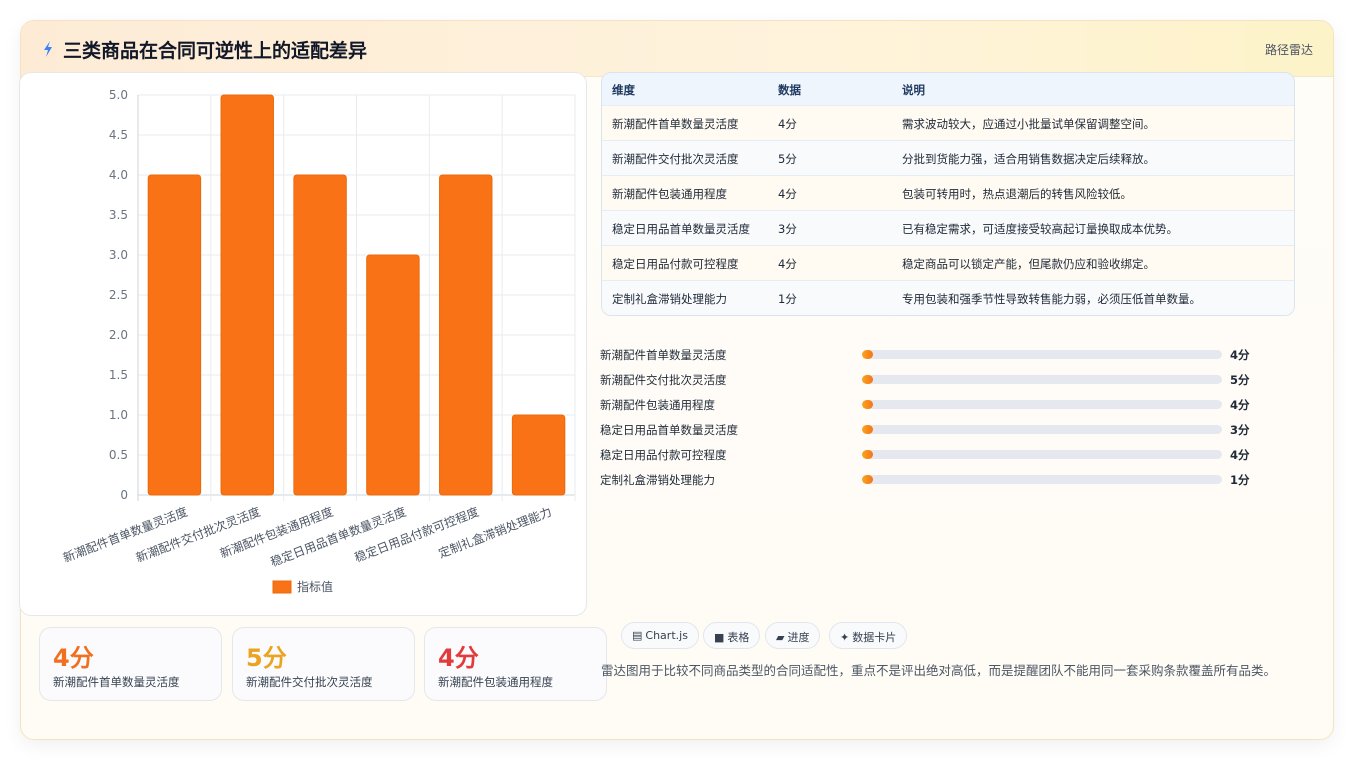 The height and width of the screenshot is (761, 1354). Describe the element at coordinates (845, 637) in the screenshot. I see `sparkle-icon: ✦` at that location.